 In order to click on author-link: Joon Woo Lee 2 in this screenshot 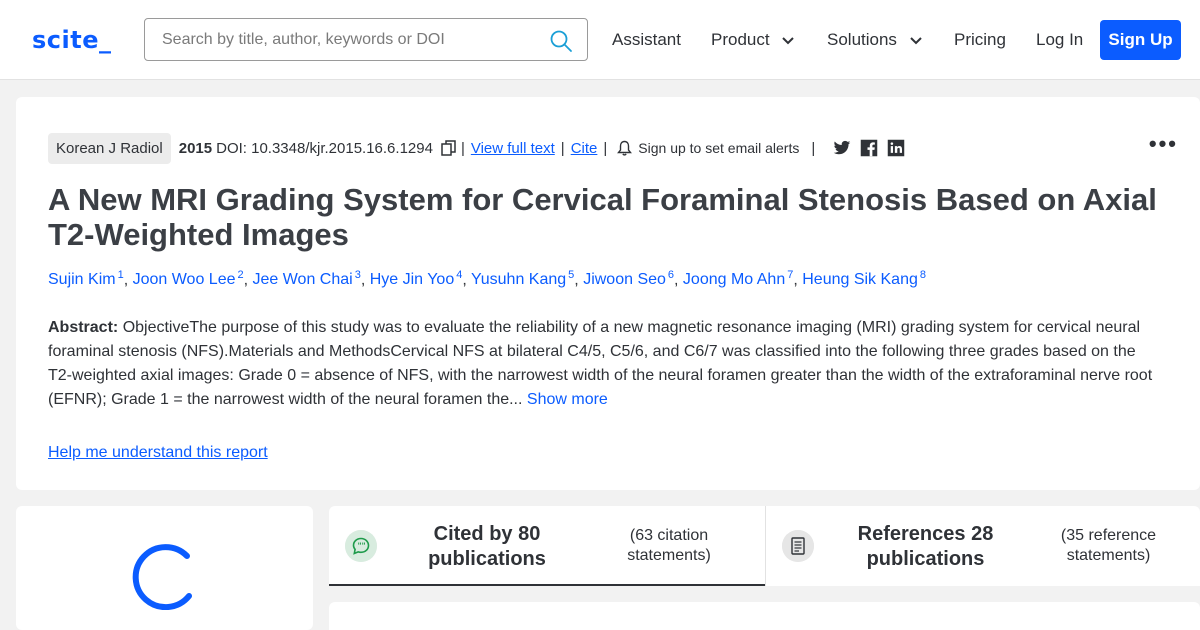, I will do `click(188, 279)`.